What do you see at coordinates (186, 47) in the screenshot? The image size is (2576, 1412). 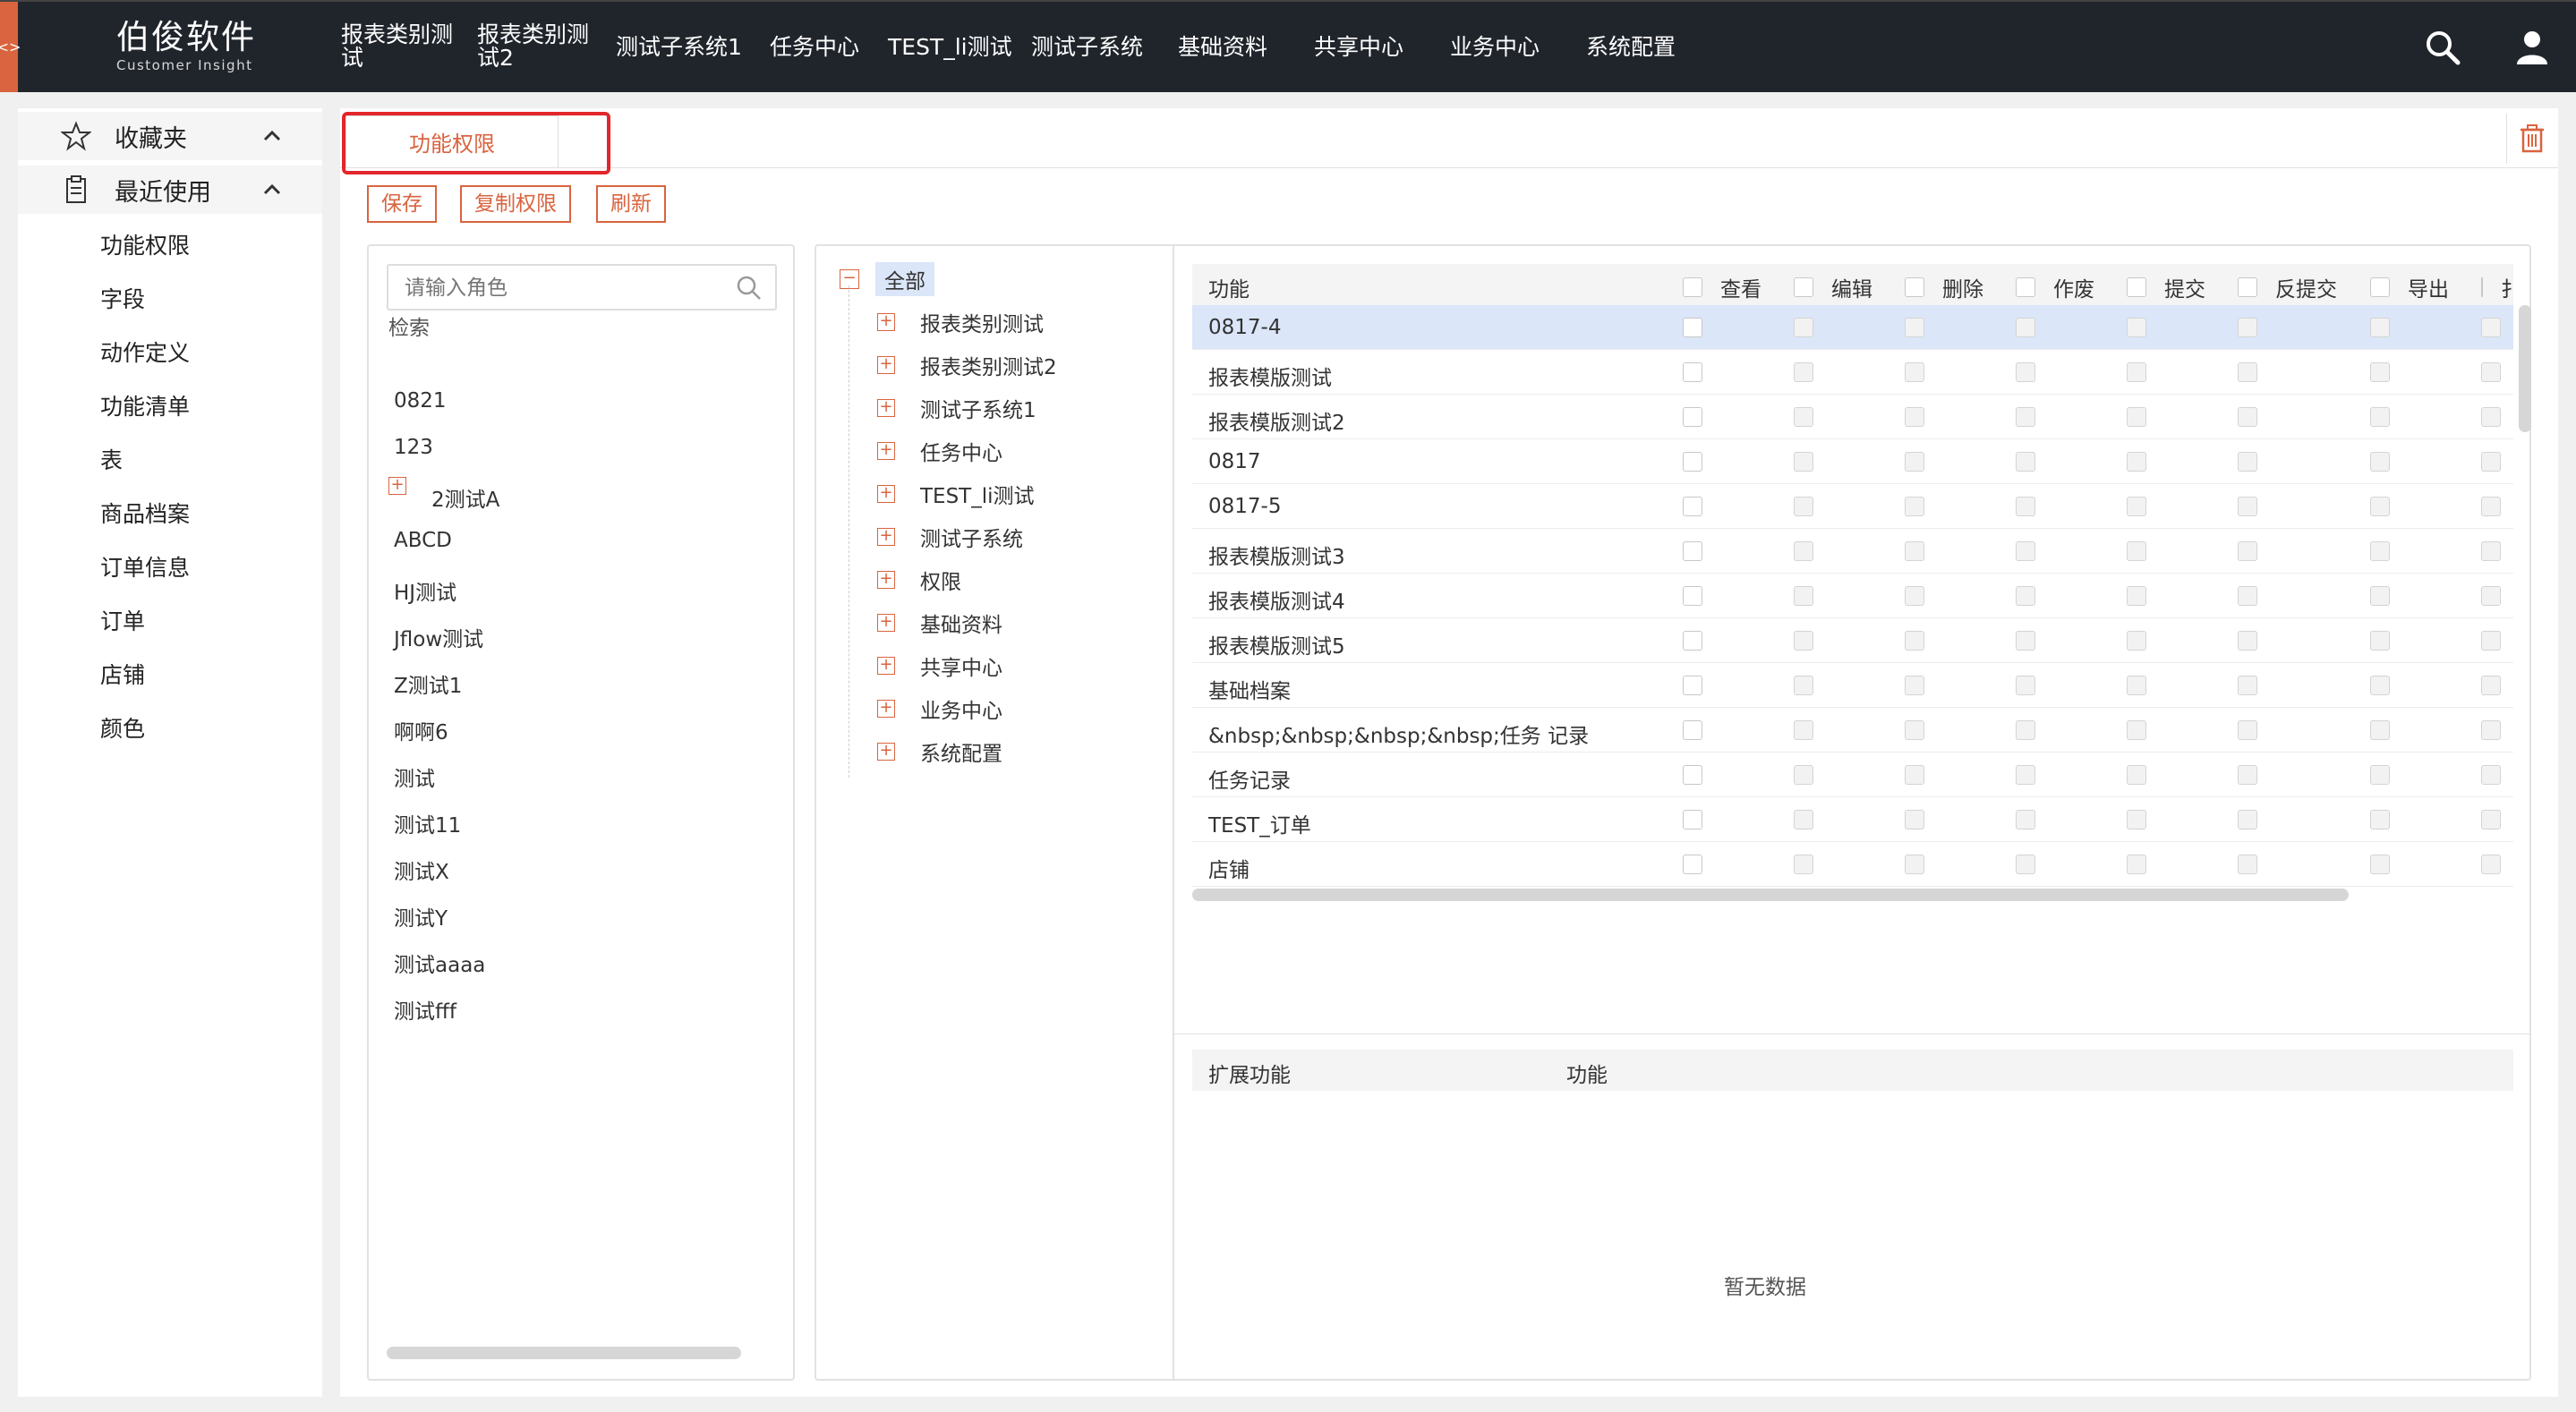 I see `brand-logo: 伯俊软件 Customer Insight` at bounding box center [186, 47].